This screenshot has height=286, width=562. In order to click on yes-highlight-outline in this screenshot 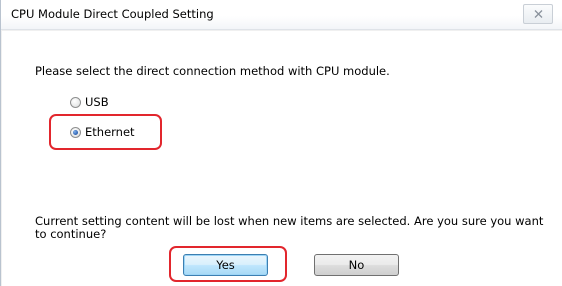, I will do `click(228, 264)`.